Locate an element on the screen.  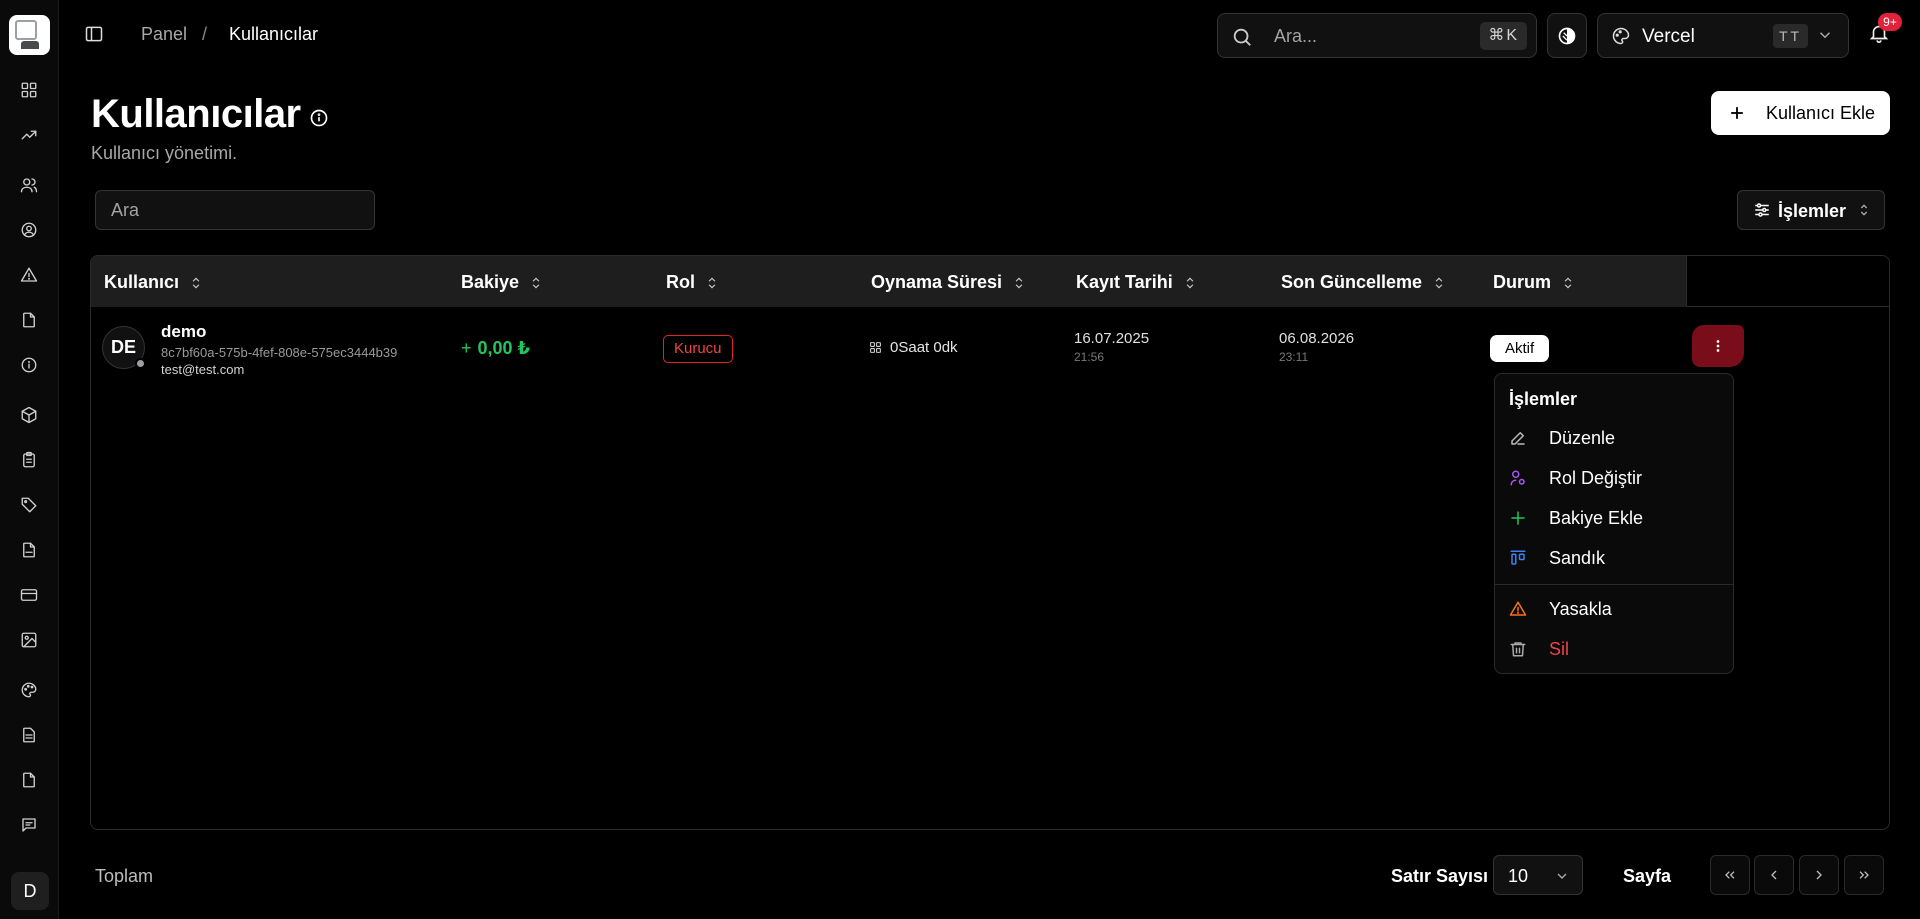
sidebar-toggle-icon is located at coordinates (94, 34).